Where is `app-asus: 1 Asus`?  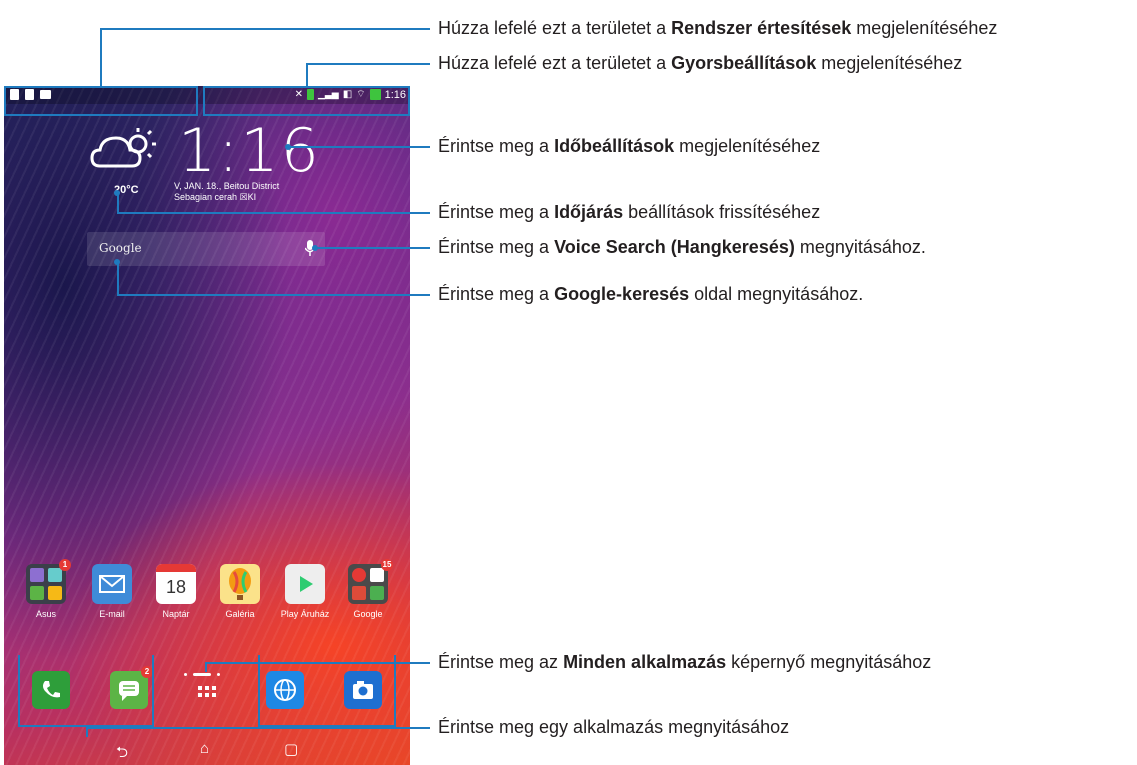
app-asus: 1 Asus is located at coordinates (46, 589).